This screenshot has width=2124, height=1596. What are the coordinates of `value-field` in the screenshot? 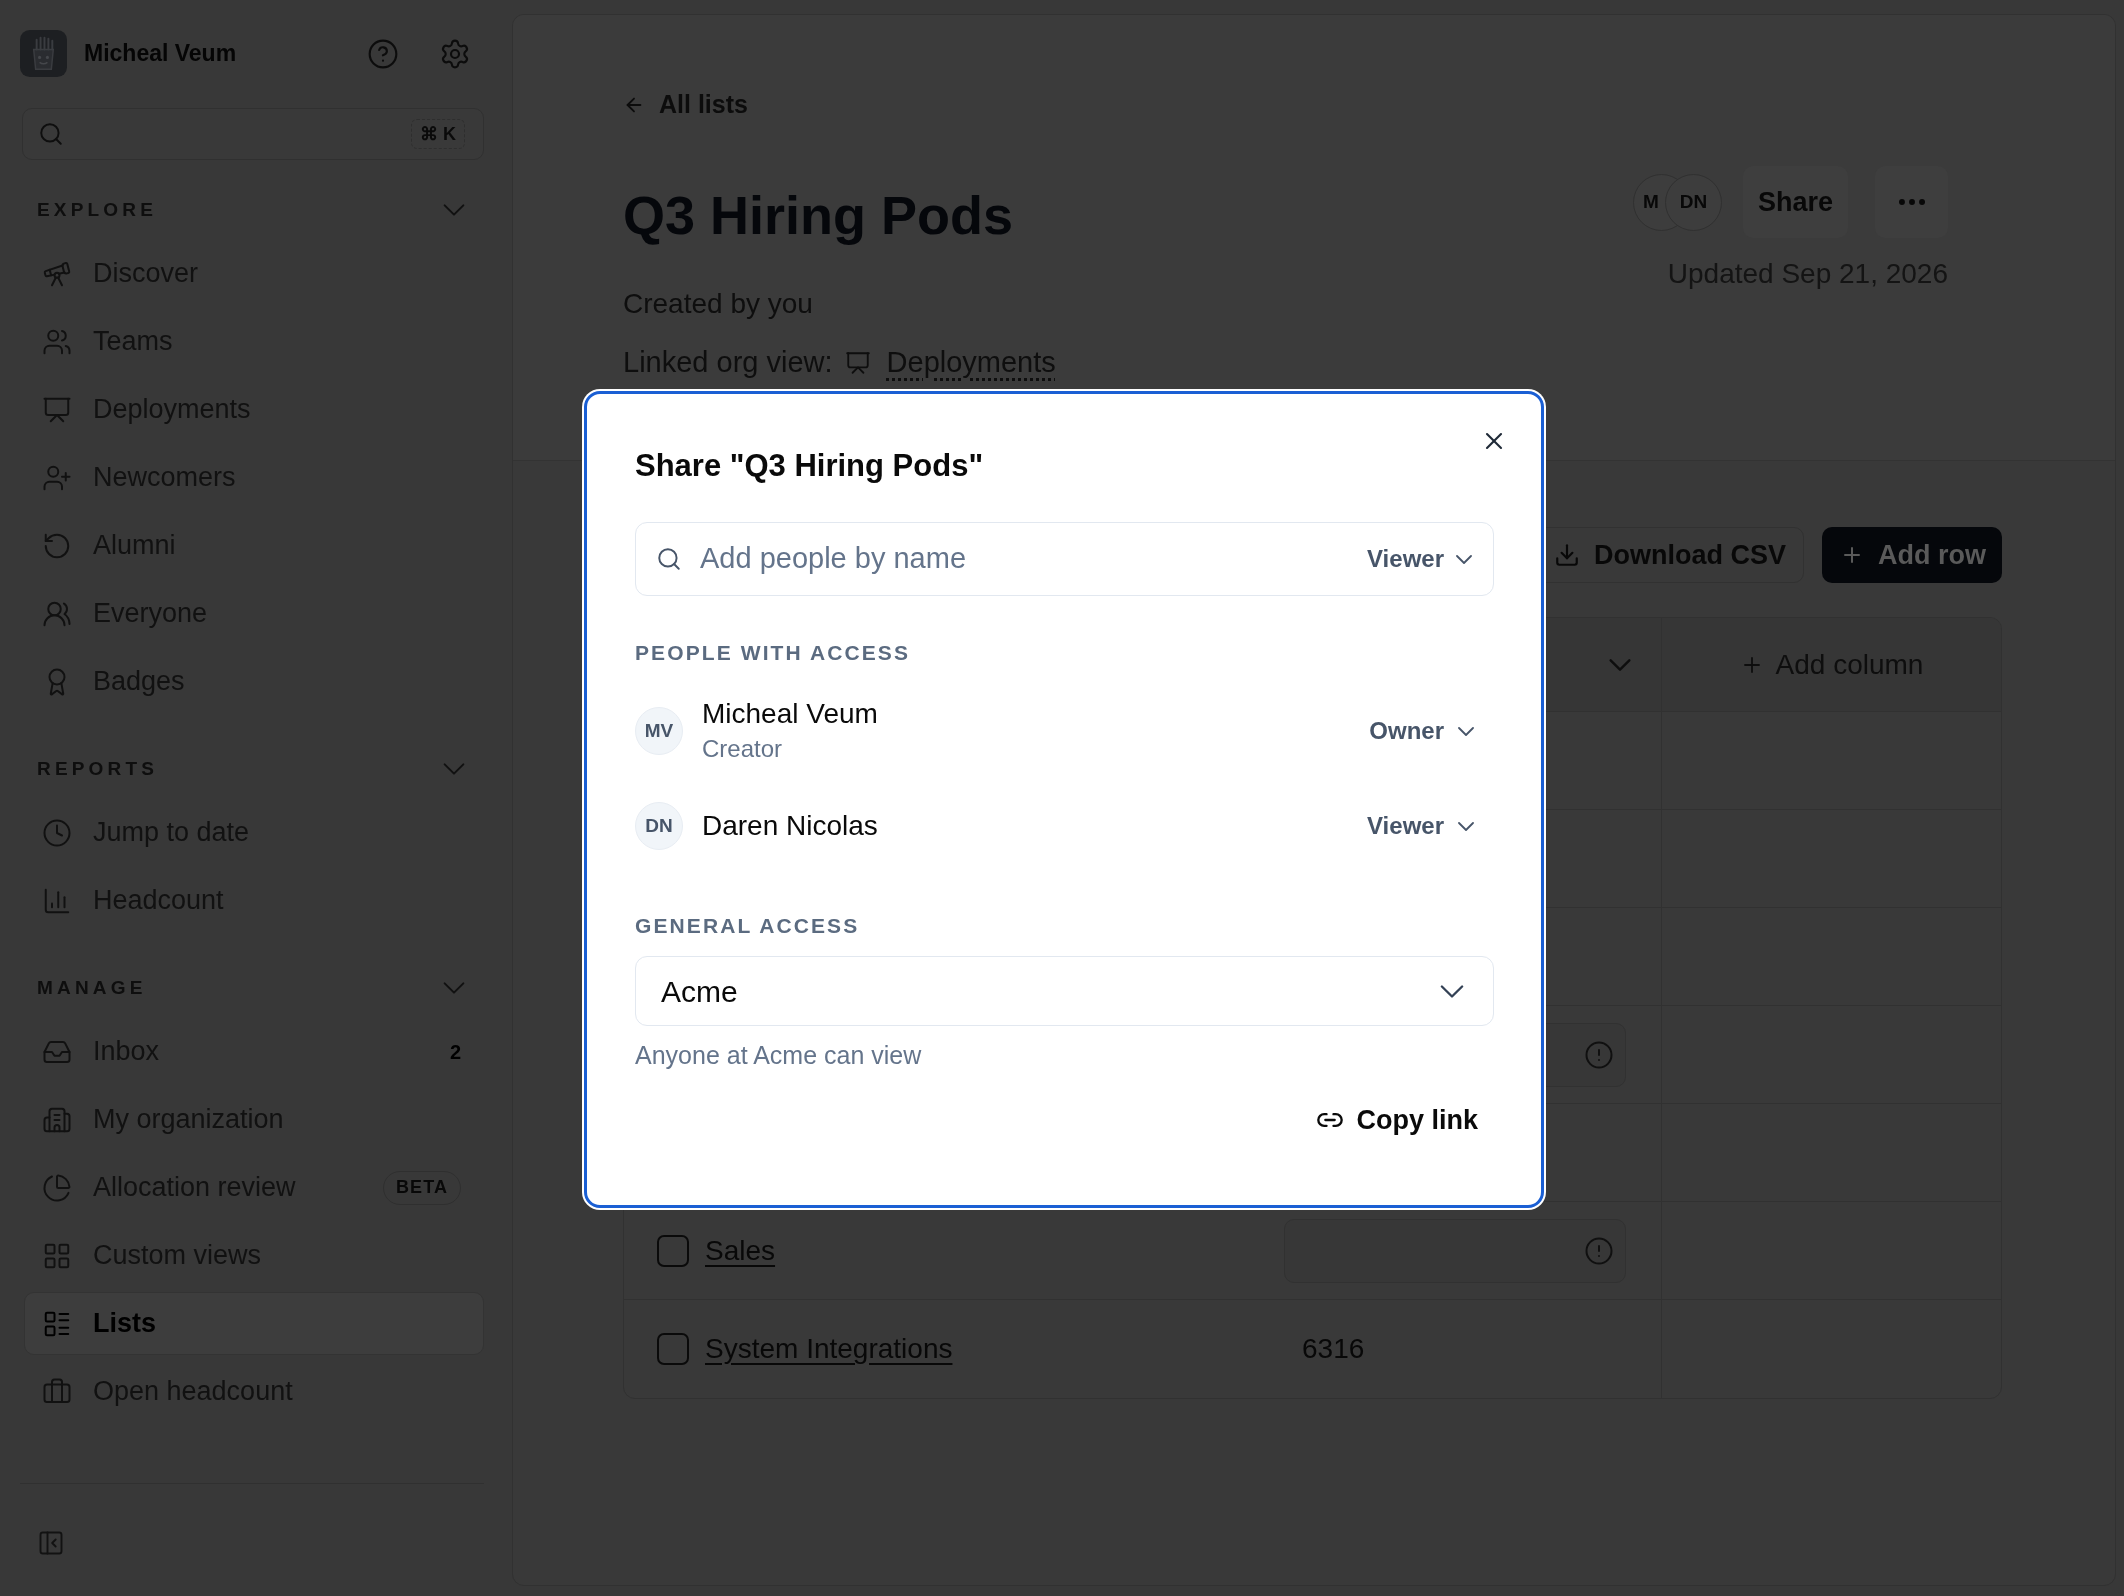 It's located at (1455, 1250).